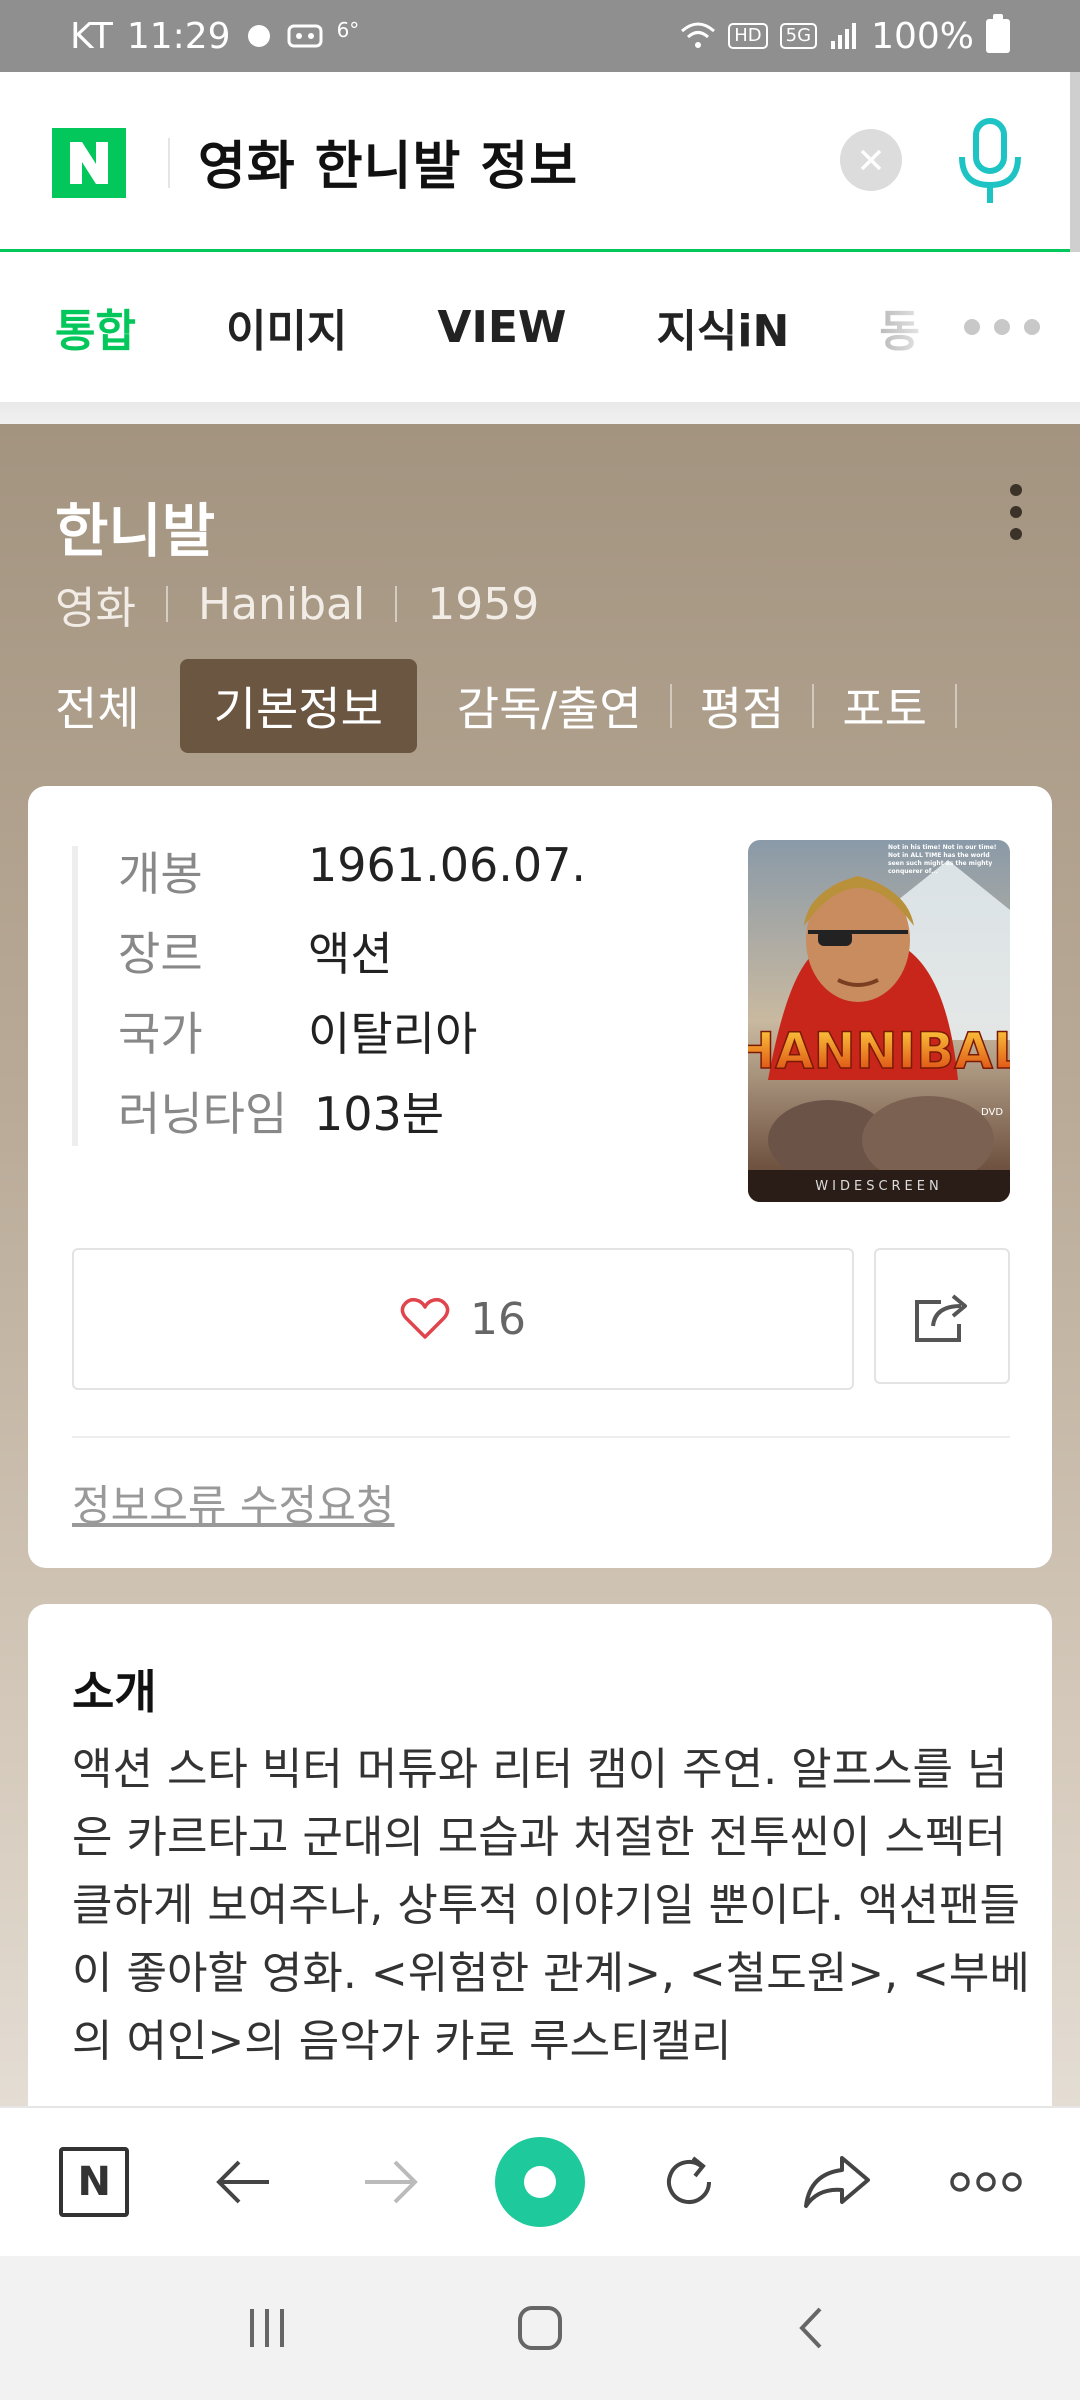 The image size is (1080, 2400). What do you see at coordinates (233, 1502) in the screenshot?
I see `report-error-link: 정보오류 수정요청` at bounding box center [233, 1502].